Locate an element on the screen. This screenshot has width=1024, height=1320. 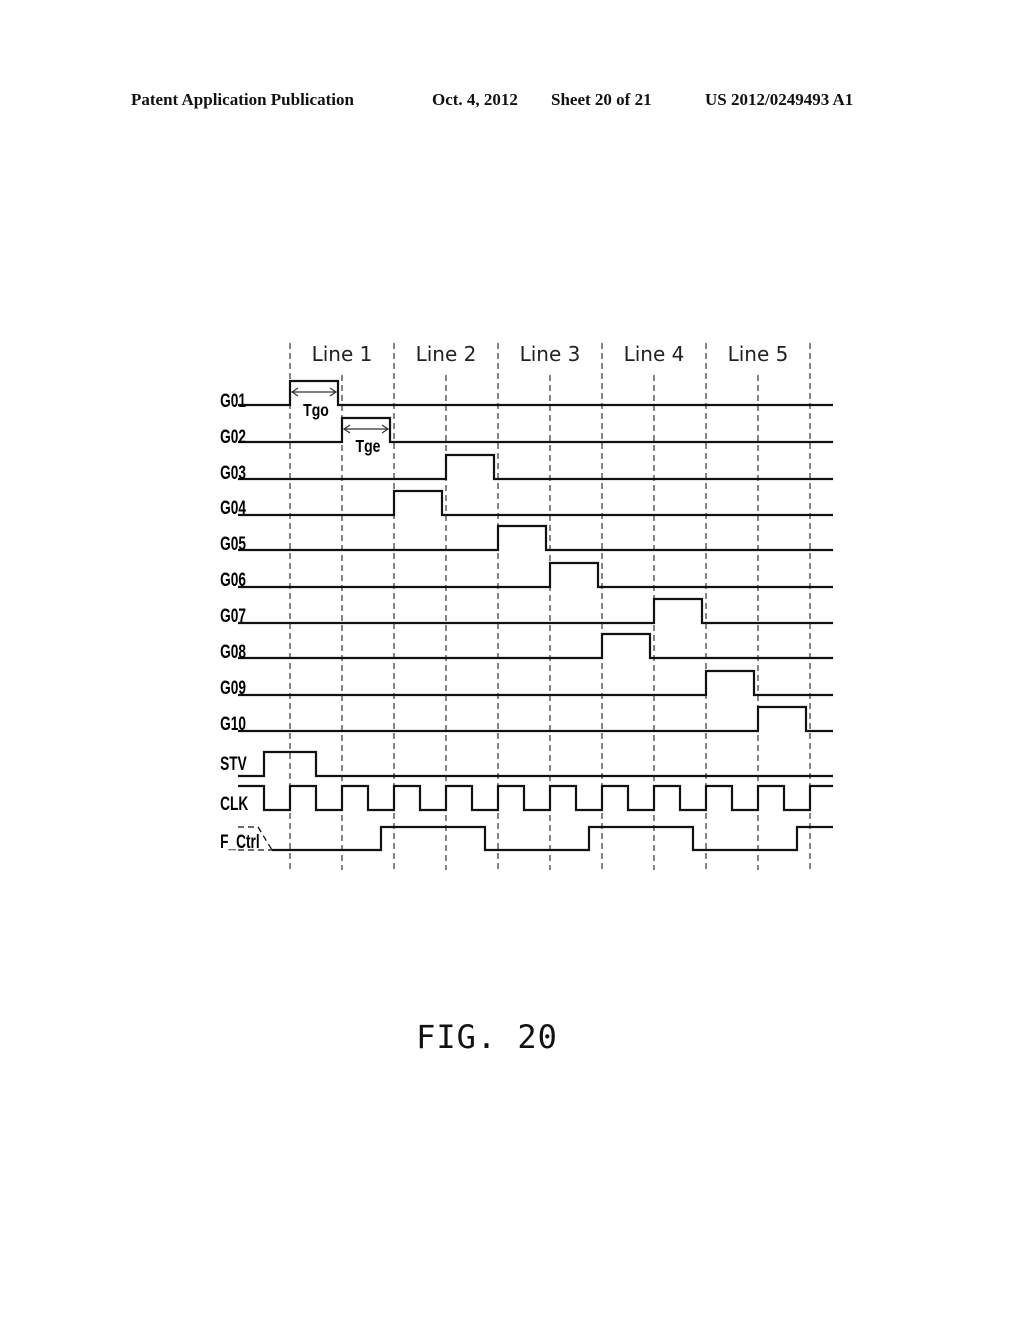
waveform-stv is located at coordinates (535, 764).